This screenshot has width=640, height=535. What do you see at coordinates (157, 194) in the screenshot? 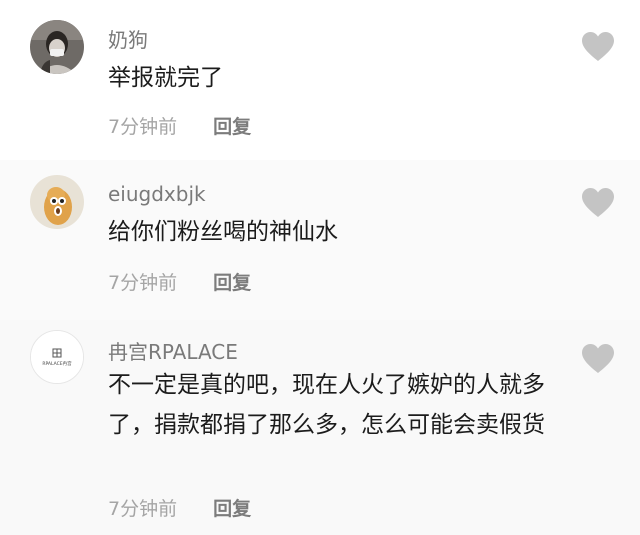
I see `username: eiugdxbjk` at bounding box center [157, 194].